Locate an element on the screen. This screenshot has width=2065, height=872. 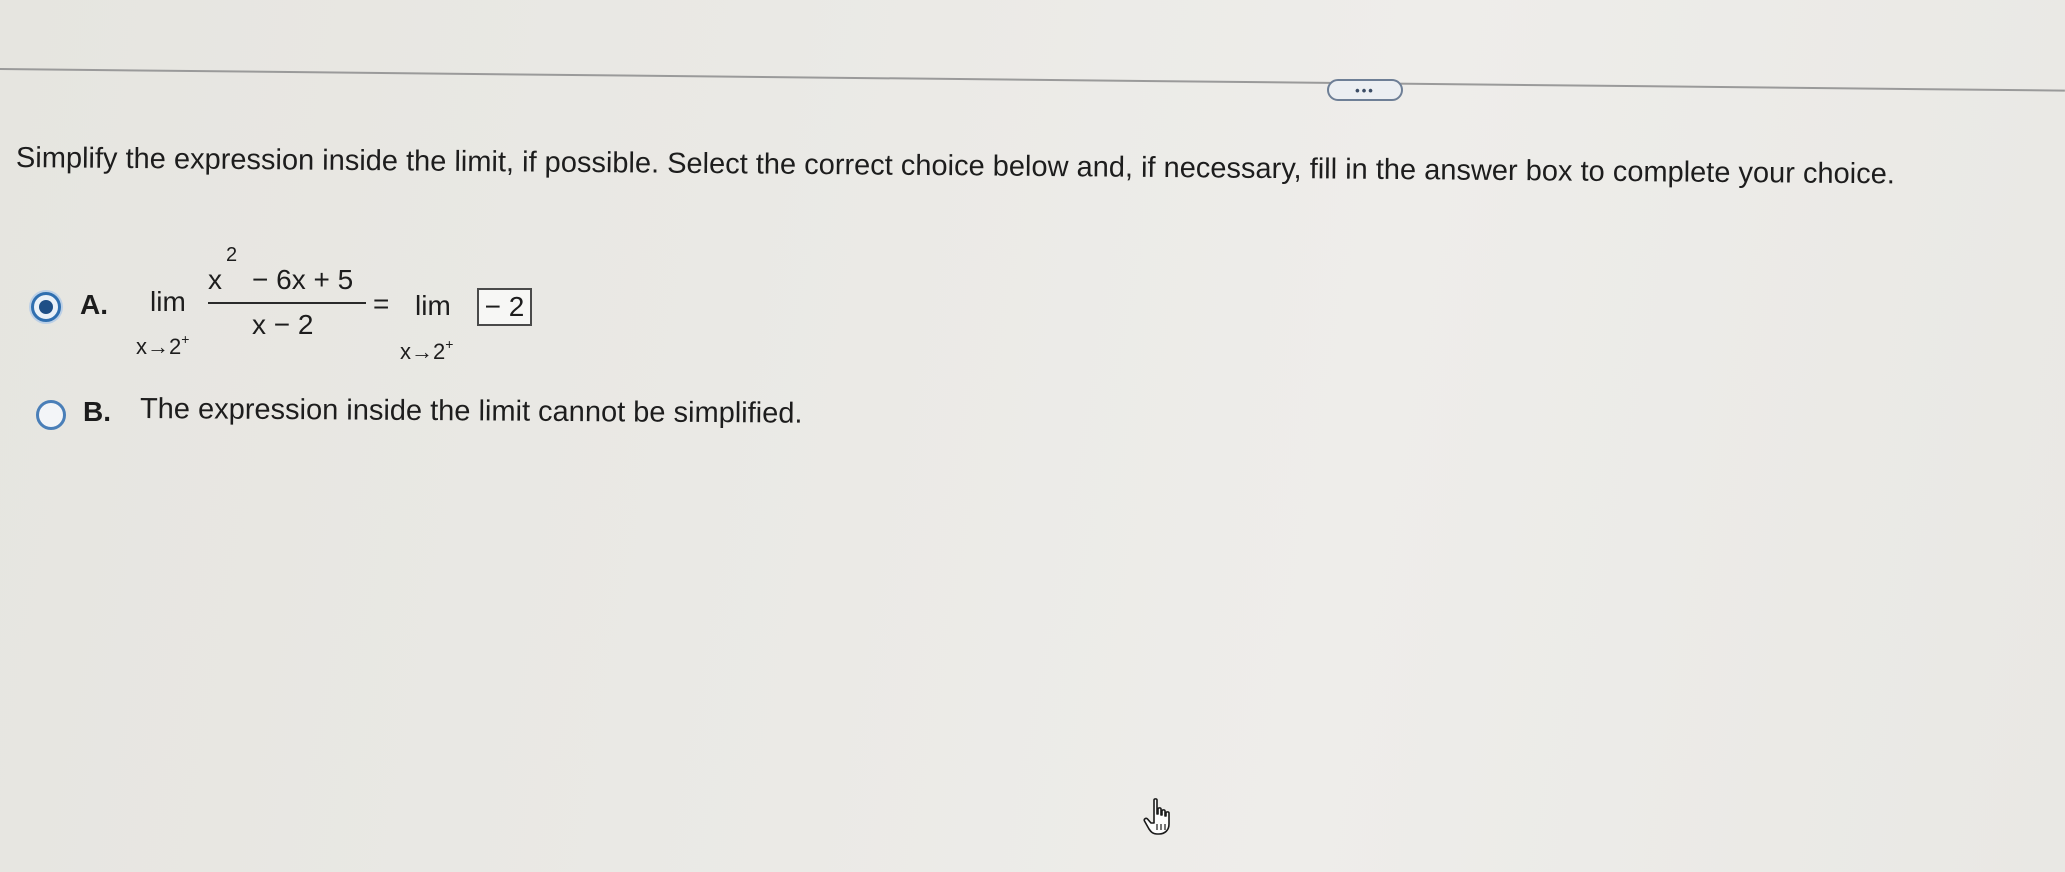
choice-b-letter: B. is located at coordinates (97, 411).